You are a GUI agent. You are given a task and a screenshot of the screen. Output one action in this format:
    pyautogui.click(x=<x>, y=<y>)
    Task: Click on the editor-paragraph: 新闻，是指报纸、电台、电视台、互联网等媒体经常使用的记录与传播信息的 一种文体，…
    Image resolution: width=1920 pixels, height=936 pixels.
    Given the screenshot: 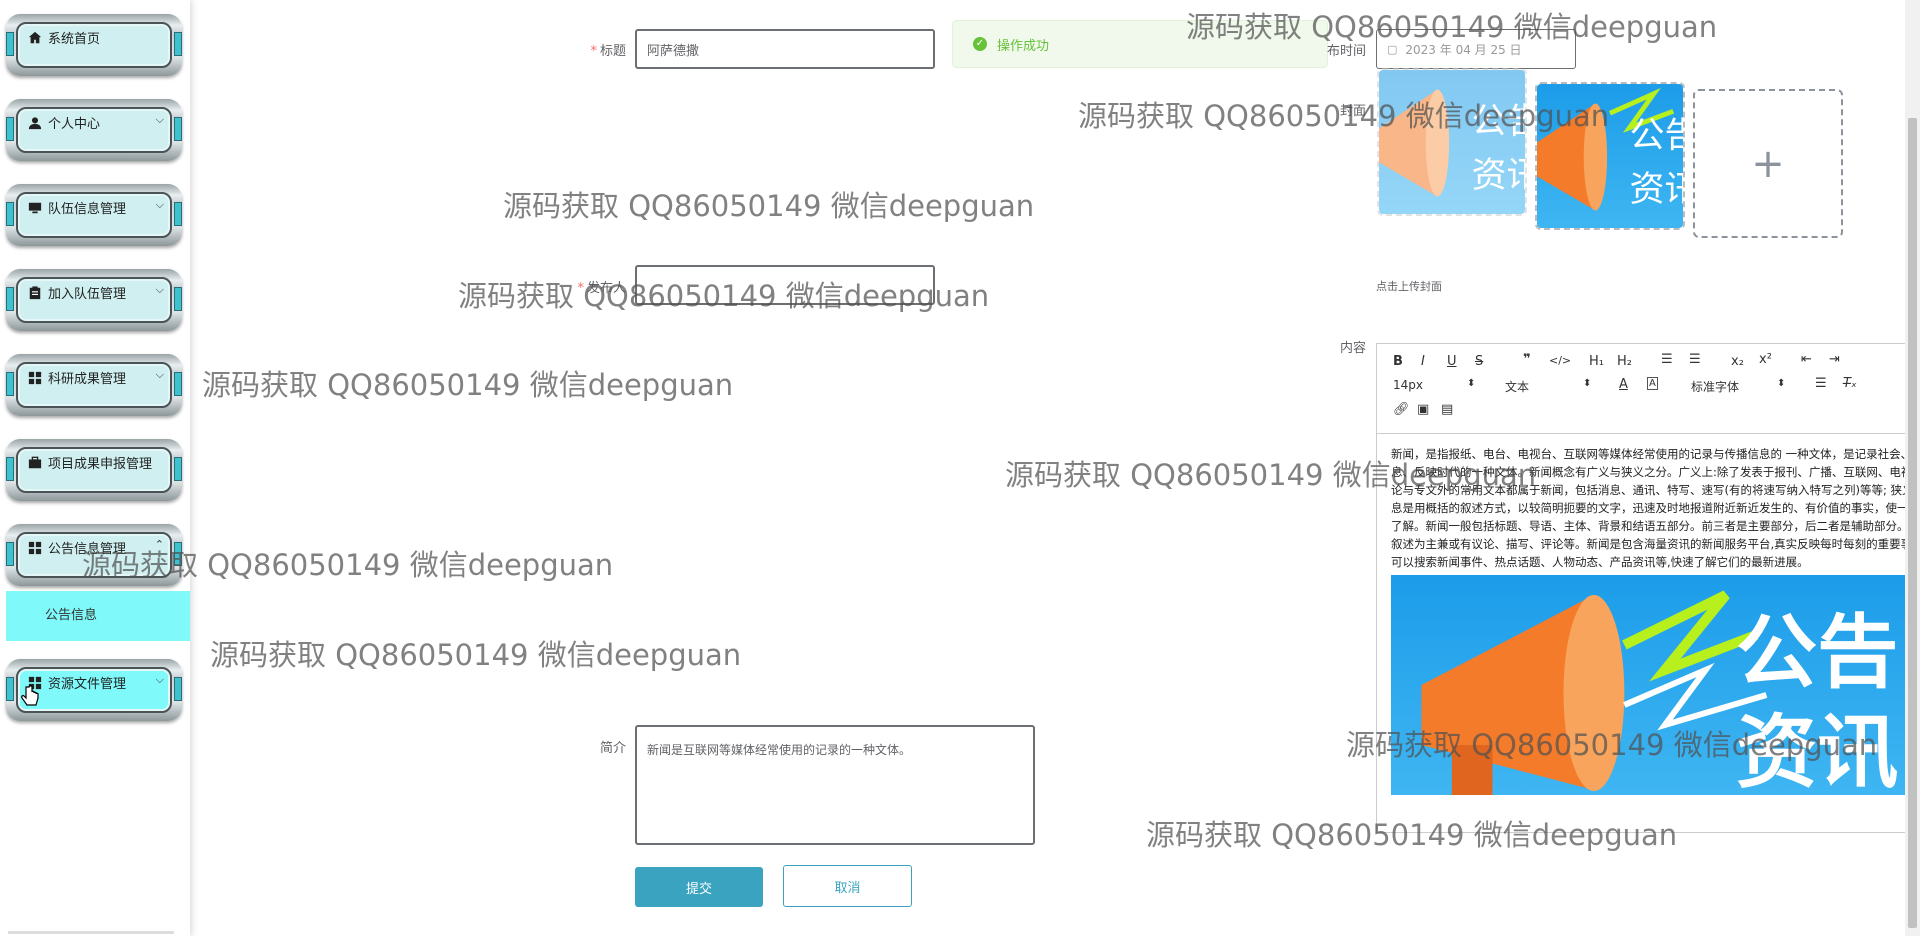 What is the action you would take?
    pyautogui.click(x=1655, y=508)
    